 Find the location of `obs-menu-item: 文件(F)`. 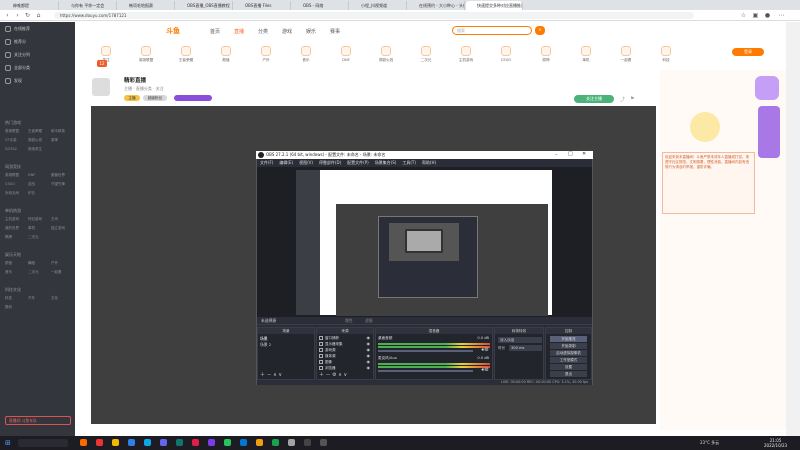

obs-menu-item: 文件(F) is located at coordinates (266, 162).